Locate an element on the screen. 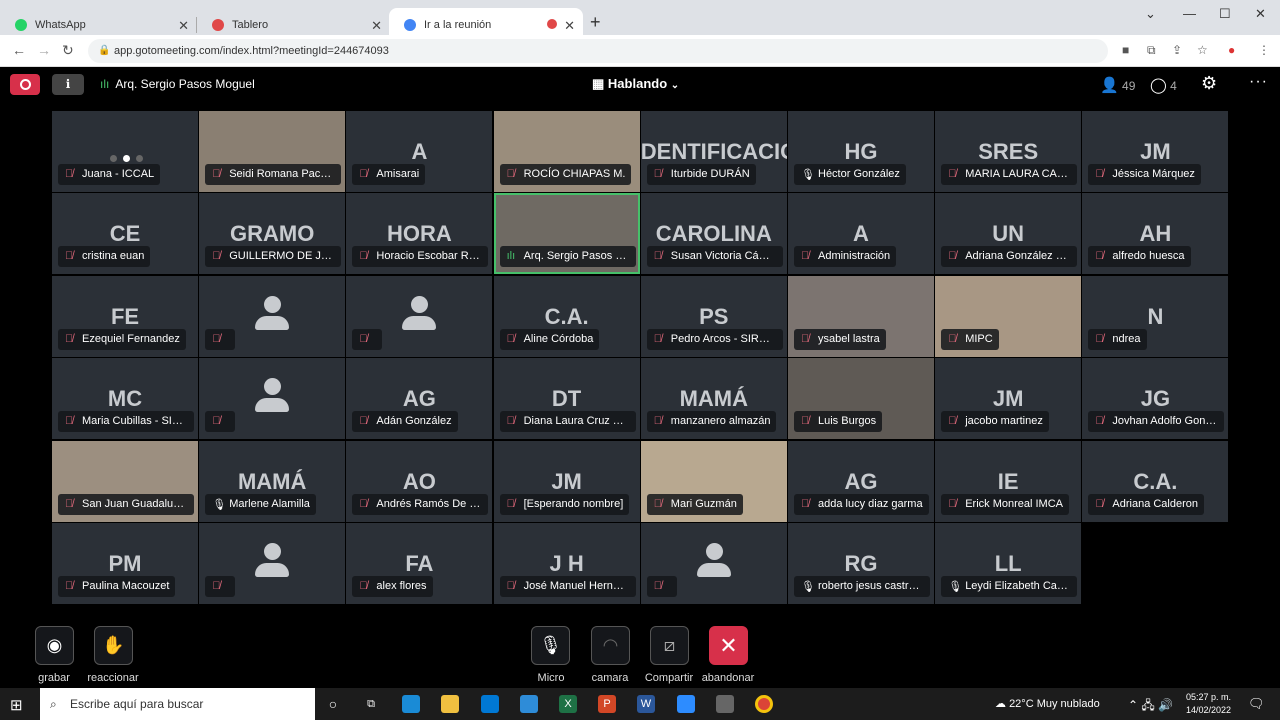 The width and height of the screenshot is (1280, 720). file-explorer-icon is located at coordinates (450, 704).